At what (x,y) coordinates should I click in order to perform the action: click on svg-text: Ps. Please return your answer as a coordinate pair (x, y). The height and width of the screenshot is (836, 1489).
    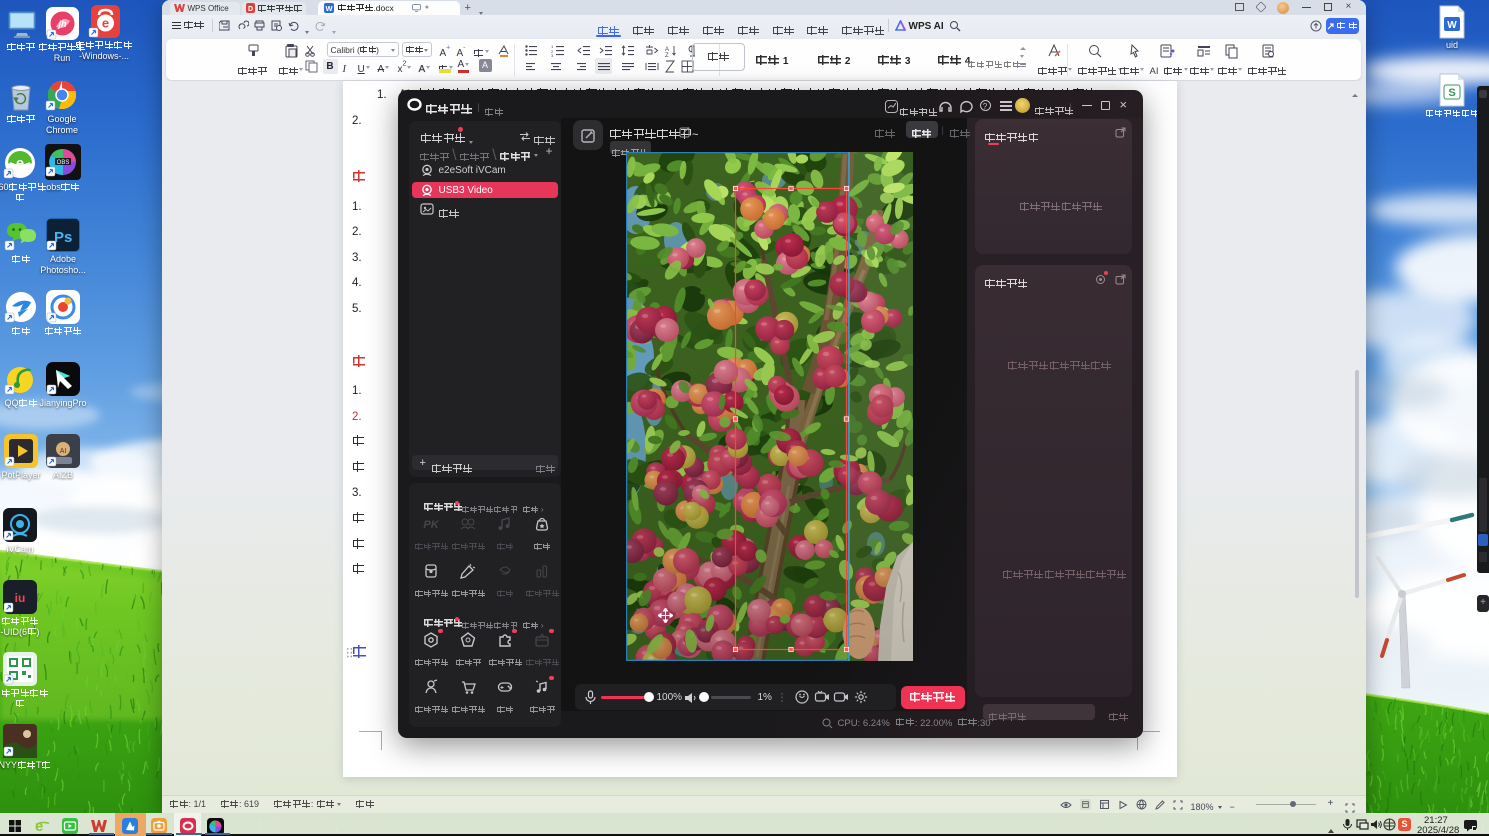
    Looking at the image, I should click on (63, 237).